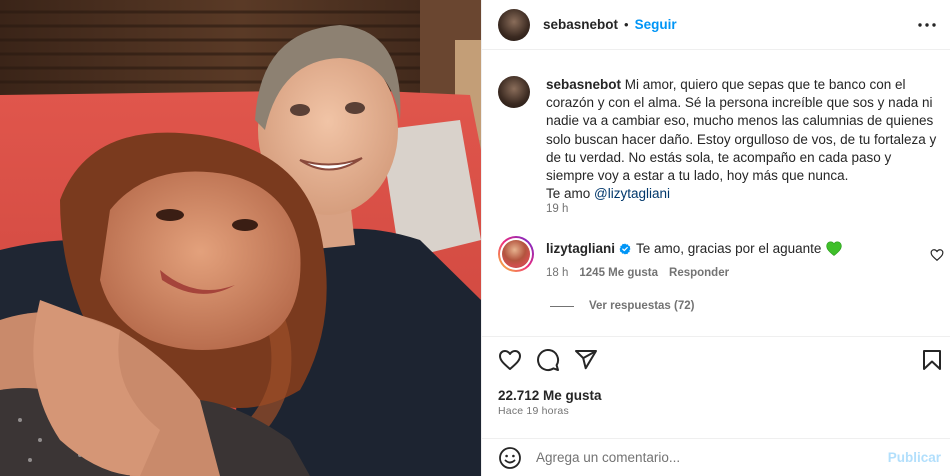 This screenshot has width=950, height=476. Describe the element at coordinates (927, 25) in the screenshot. I see `more-horizontal-icon` at that location.